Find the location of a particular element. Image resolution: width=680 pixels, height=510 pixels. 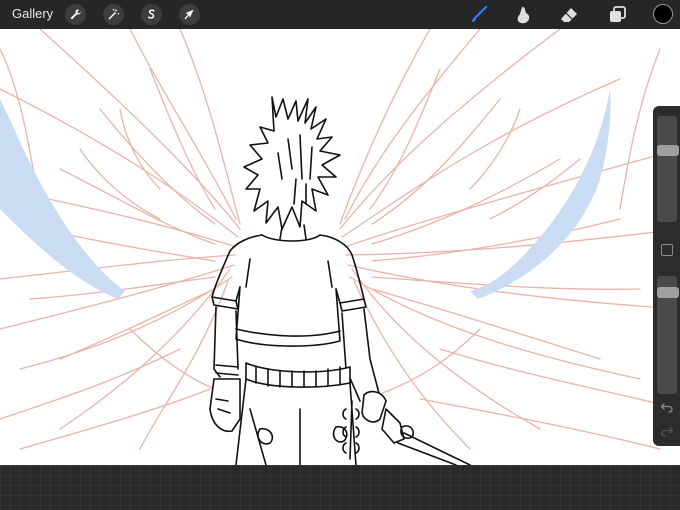

workspace-background is located at coordinates (340, 487).